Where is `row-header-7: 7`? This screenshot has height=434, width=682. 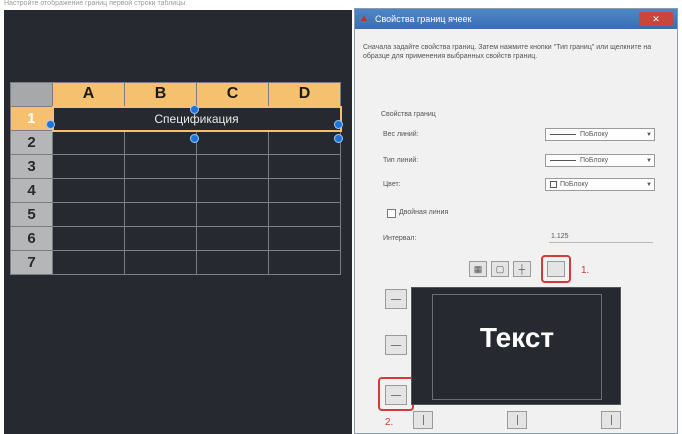
row-header-7: 7 is located at coordinates (31, 262).